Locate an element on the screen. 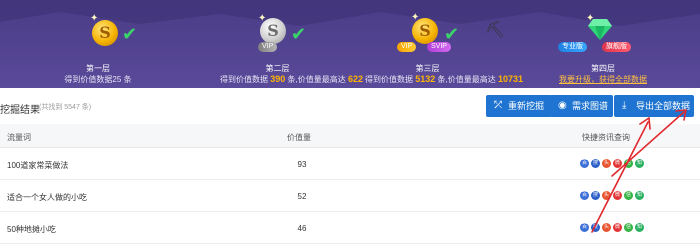 The width and height of the screenshot is (700, 251). tier-desc: 得到价值数据 5132 条,价值量最高达 10731 is located at coordinates (444, 79).